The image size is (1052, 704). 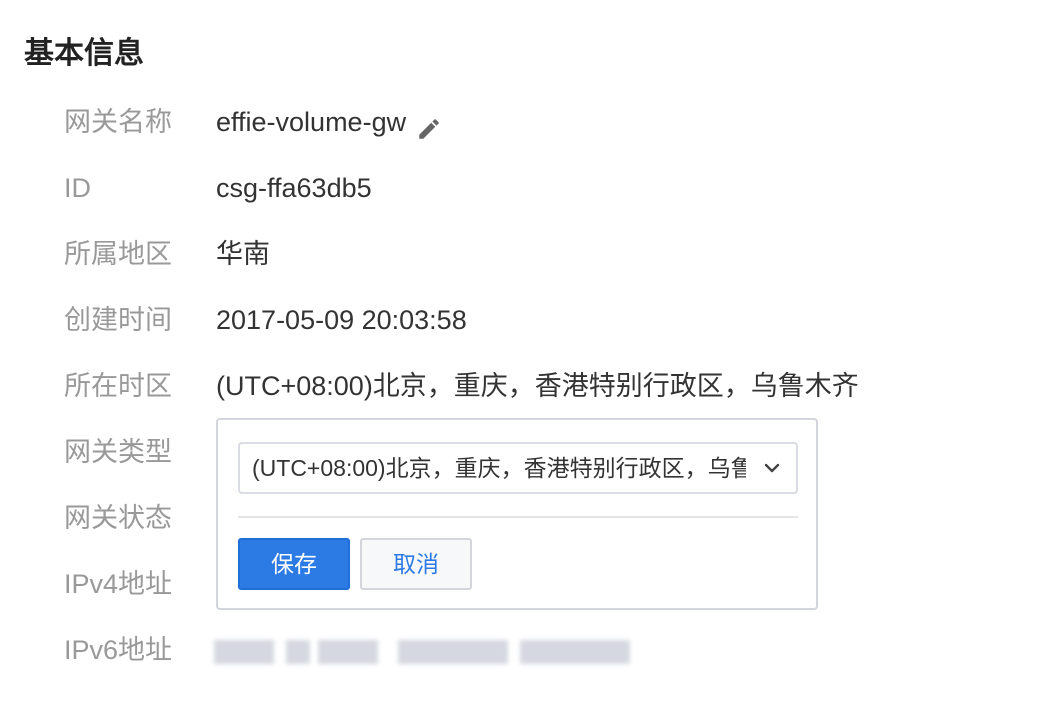 I want to click on field-label-id: ID, so click(x=77, y=188).